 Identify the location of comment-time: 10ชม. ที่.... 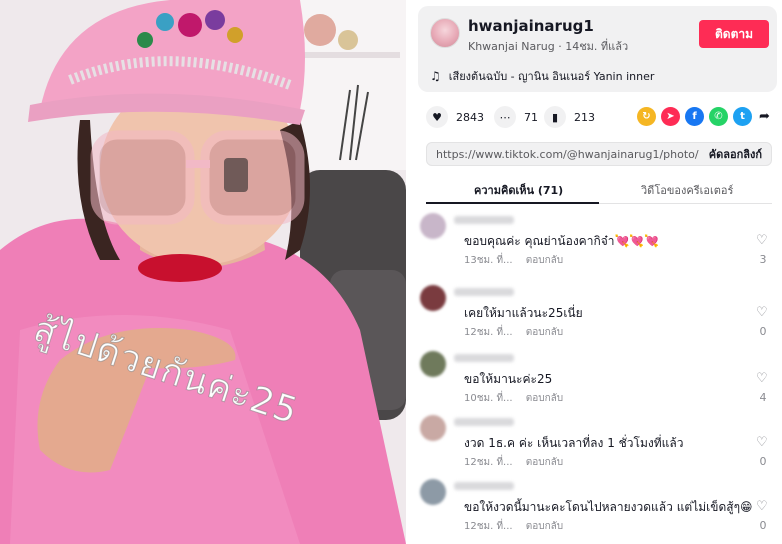
(488, 398).